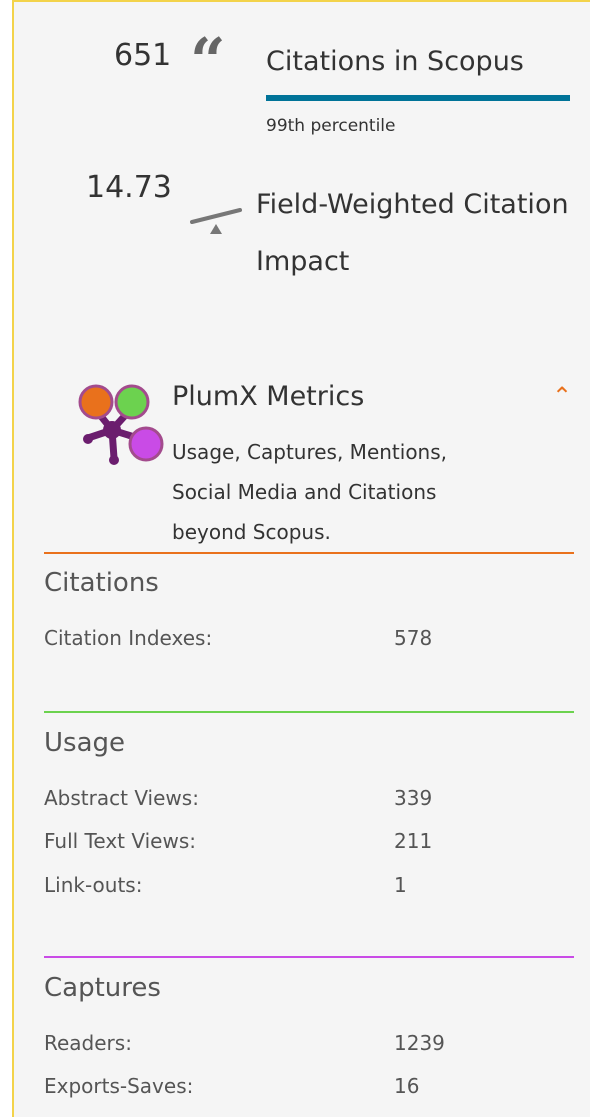  Describe the element at coordinates (129, 187) in the screenshot. I see `fwci-value: 14.73` at that location.